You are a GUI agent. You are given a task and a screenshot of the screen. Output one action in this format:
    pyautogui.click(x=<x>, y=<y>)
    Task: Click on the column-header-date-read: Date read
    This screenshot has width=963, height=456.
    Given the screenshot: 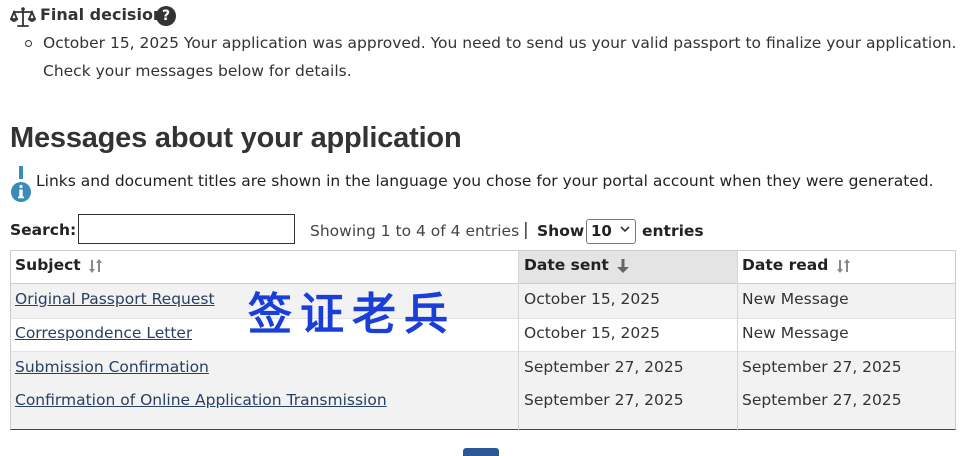 What is the action you would take?
    pyautogui.click(x=797, y=265)
    